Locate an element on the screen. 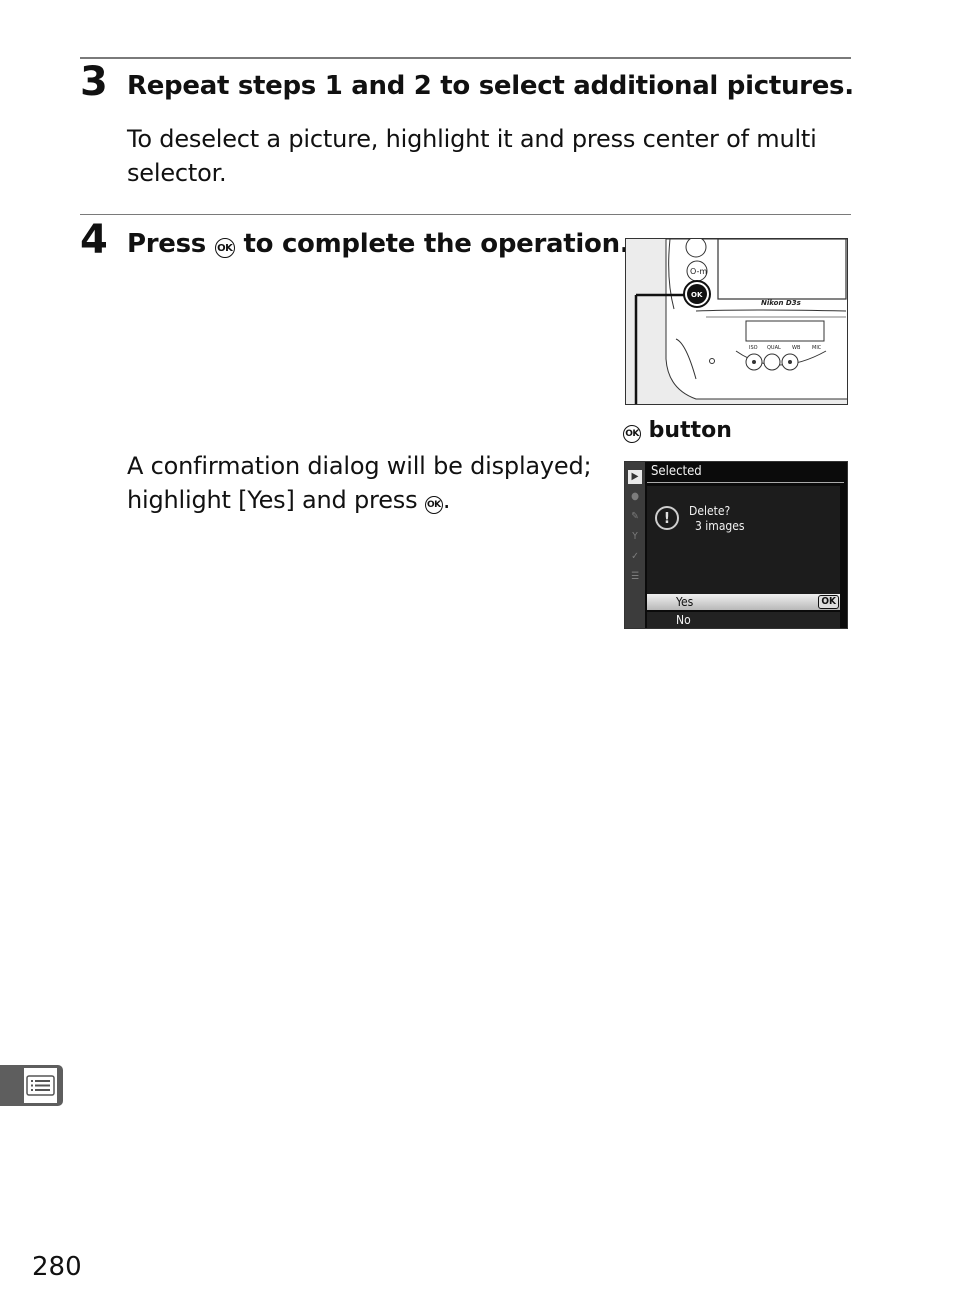 The width and height of the screenshot is (954, 1314). step-number: 3 is located at coordinates (94, 82).